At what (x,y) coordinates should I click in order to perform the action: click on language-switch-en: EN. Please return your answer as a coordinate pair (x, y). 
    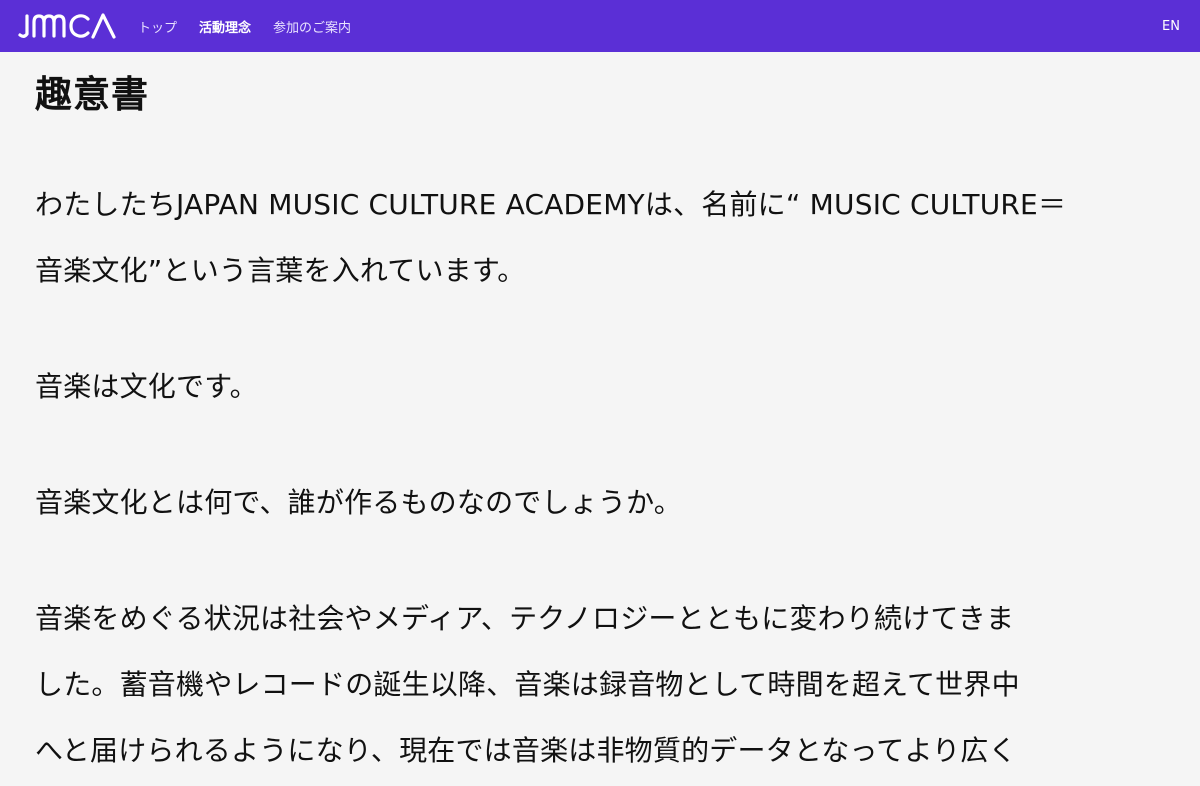
    Looking at the image, I should click on (1172, 26).